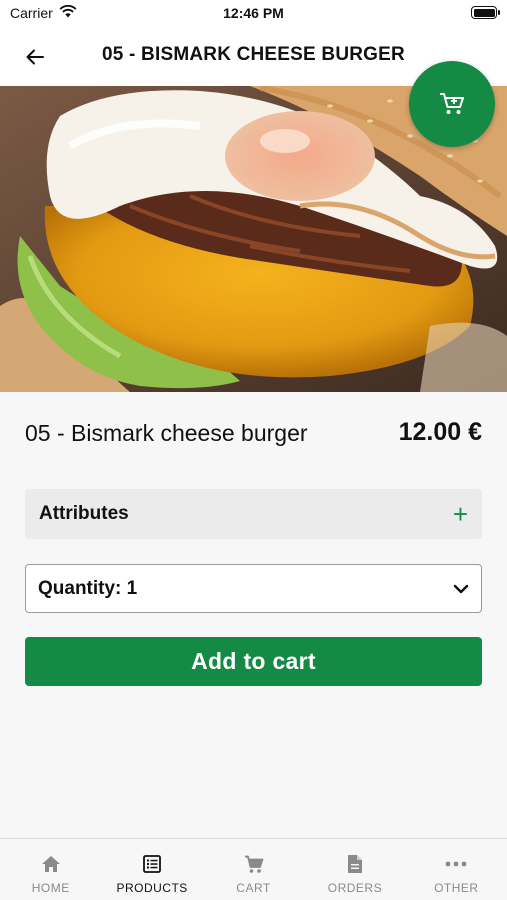  What do you see at coordinates (253, 514) in the screenshot?
I see `attributes-expander: Attributes +` at bounding box center [253, 514].